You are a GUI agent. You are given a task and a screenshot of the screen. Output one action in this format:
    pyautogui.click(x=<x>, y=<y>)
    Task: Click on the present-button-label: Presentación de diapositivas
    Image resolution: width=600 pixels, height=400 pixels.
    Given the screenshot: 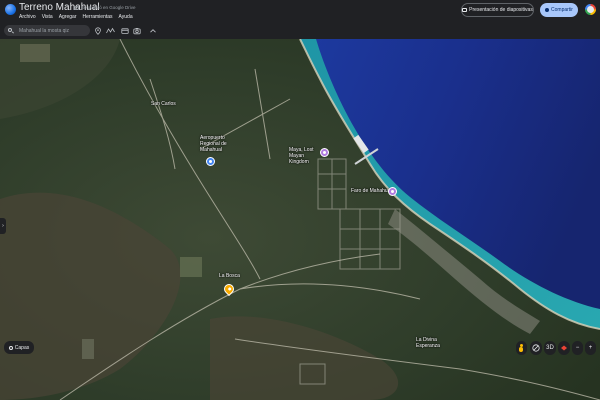 What is the action you would take?
    pyautogui.click(x=501, y=10)
    